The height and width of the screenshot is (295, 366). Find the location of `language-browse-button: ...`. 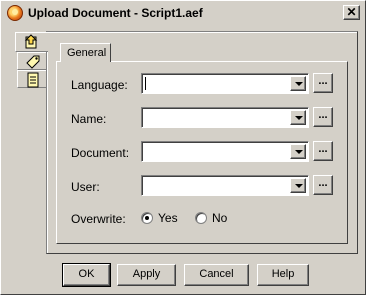

language-browse-button: ... is located at coordinates (323, 83).